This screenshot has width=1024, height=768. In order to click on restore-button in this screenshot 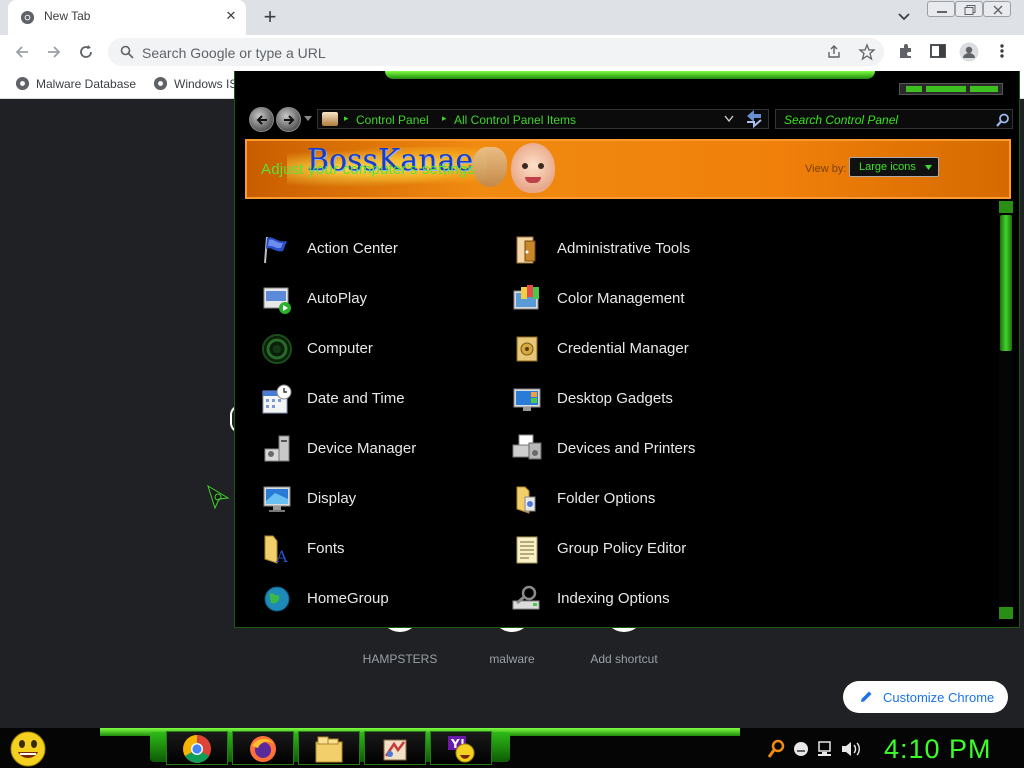, I will do `click(969, 9)`.